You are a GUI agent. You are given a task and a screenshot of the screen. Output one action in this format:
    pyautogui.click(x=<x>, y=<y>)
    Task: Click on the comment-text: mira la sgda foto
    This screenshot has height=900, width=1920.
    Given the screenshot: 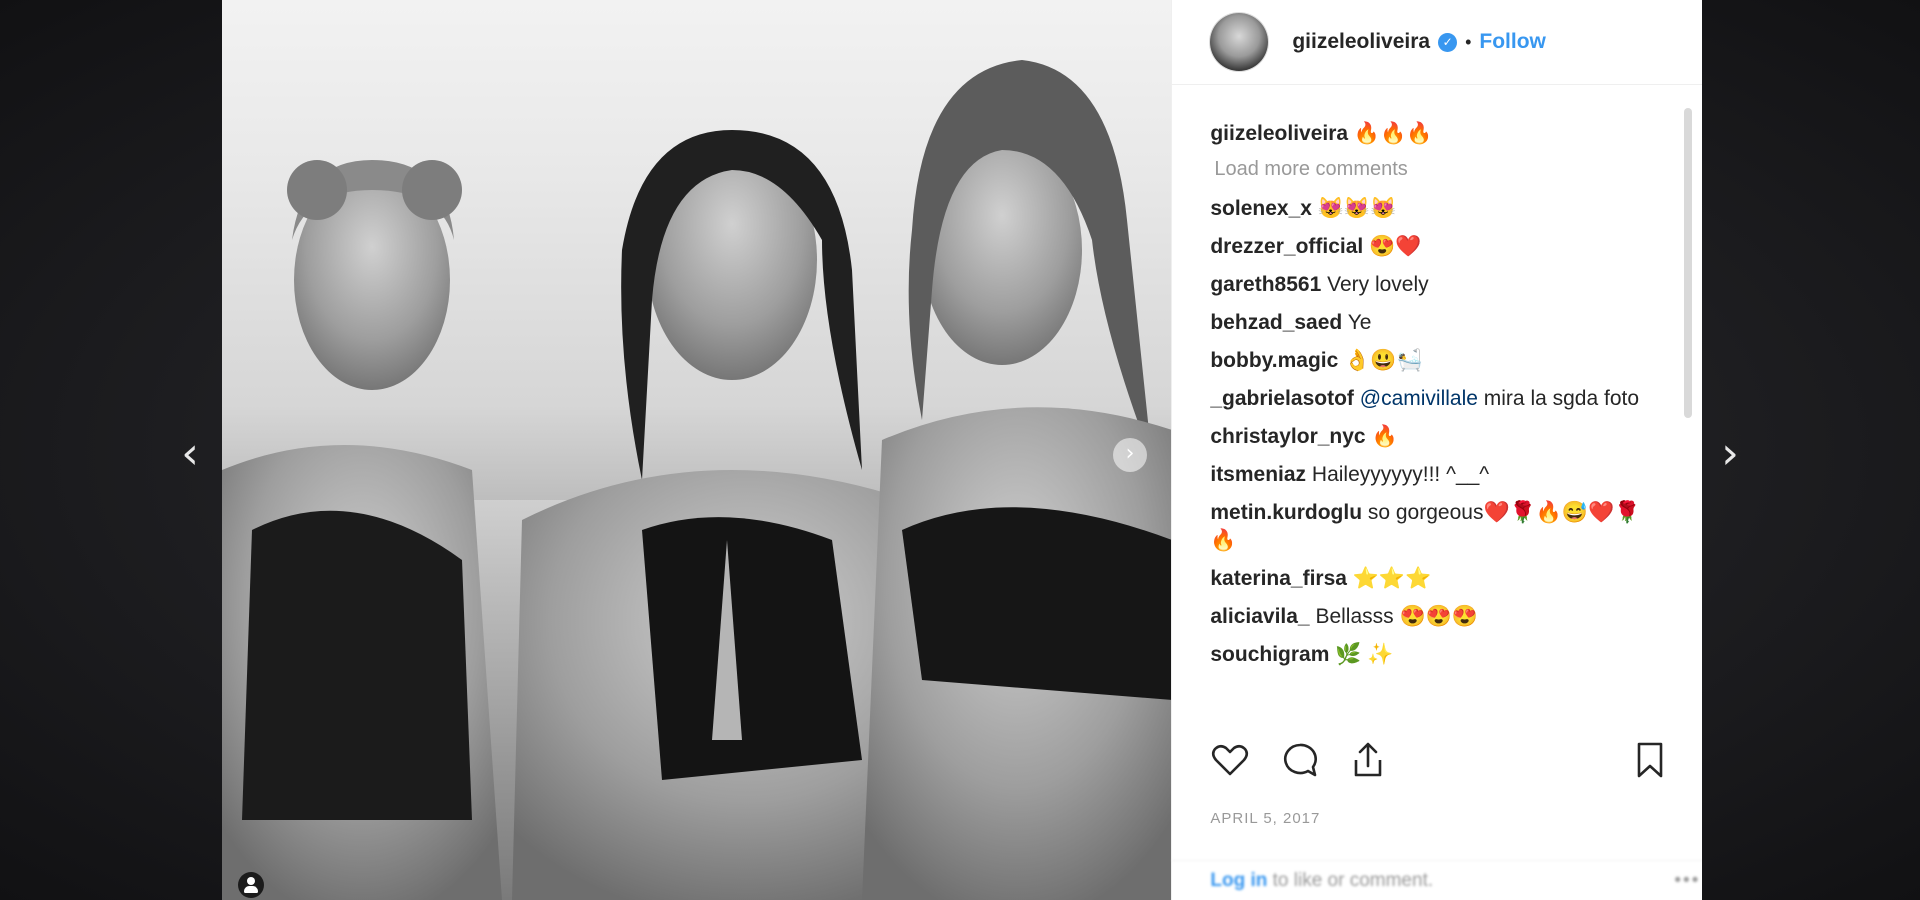 What is the action you would take?
    pyautogui.click(x=1558, y=398)
    